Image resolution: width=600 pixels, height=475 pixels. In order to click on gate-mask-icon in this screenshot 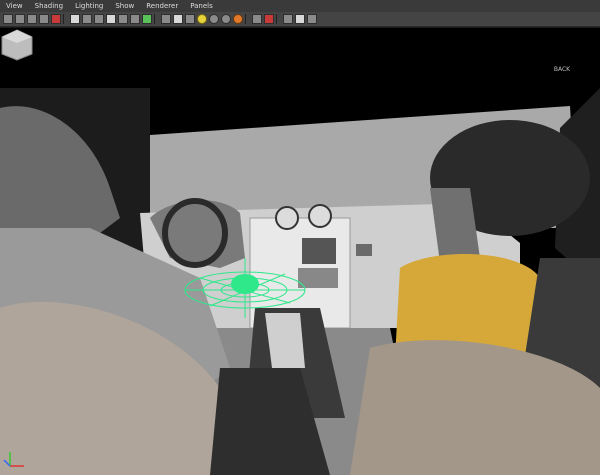, I will do `click(111, 19)`.